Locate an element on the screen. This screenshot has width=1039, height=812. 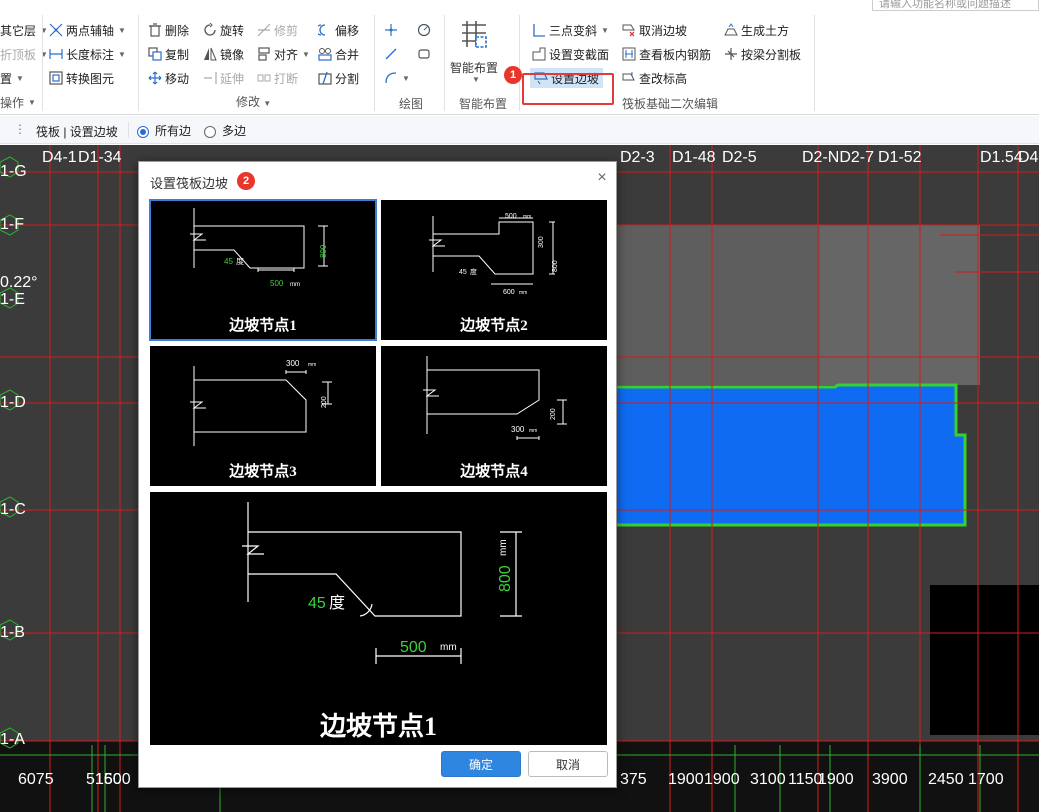
step-value: 300 is located at coordinates (541, 242).